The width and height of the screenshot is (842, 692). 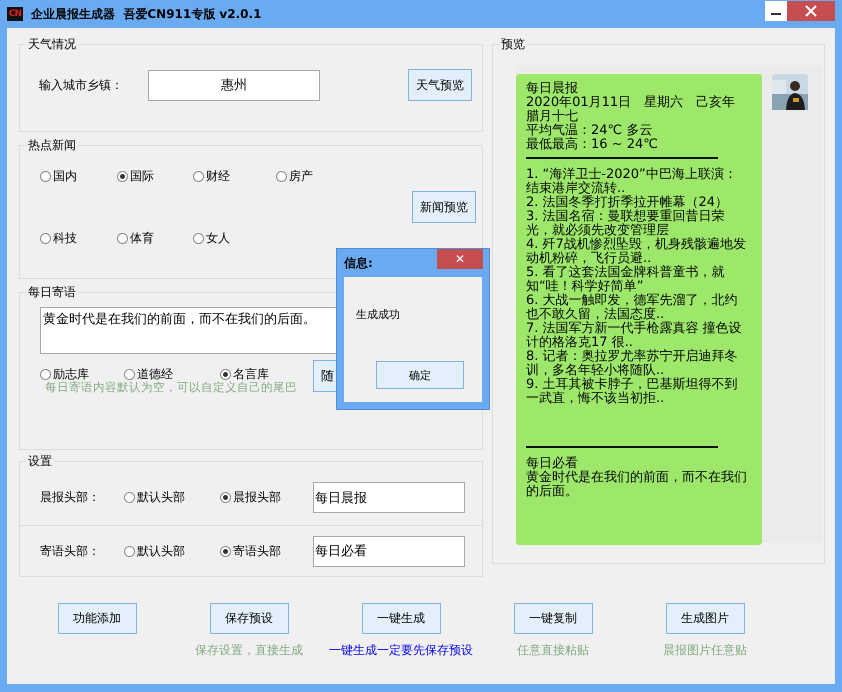 What do you see at coordinates (155, 176) in the screenshot?
I see `radio-button: 国际` at bounding box center [155, 176].